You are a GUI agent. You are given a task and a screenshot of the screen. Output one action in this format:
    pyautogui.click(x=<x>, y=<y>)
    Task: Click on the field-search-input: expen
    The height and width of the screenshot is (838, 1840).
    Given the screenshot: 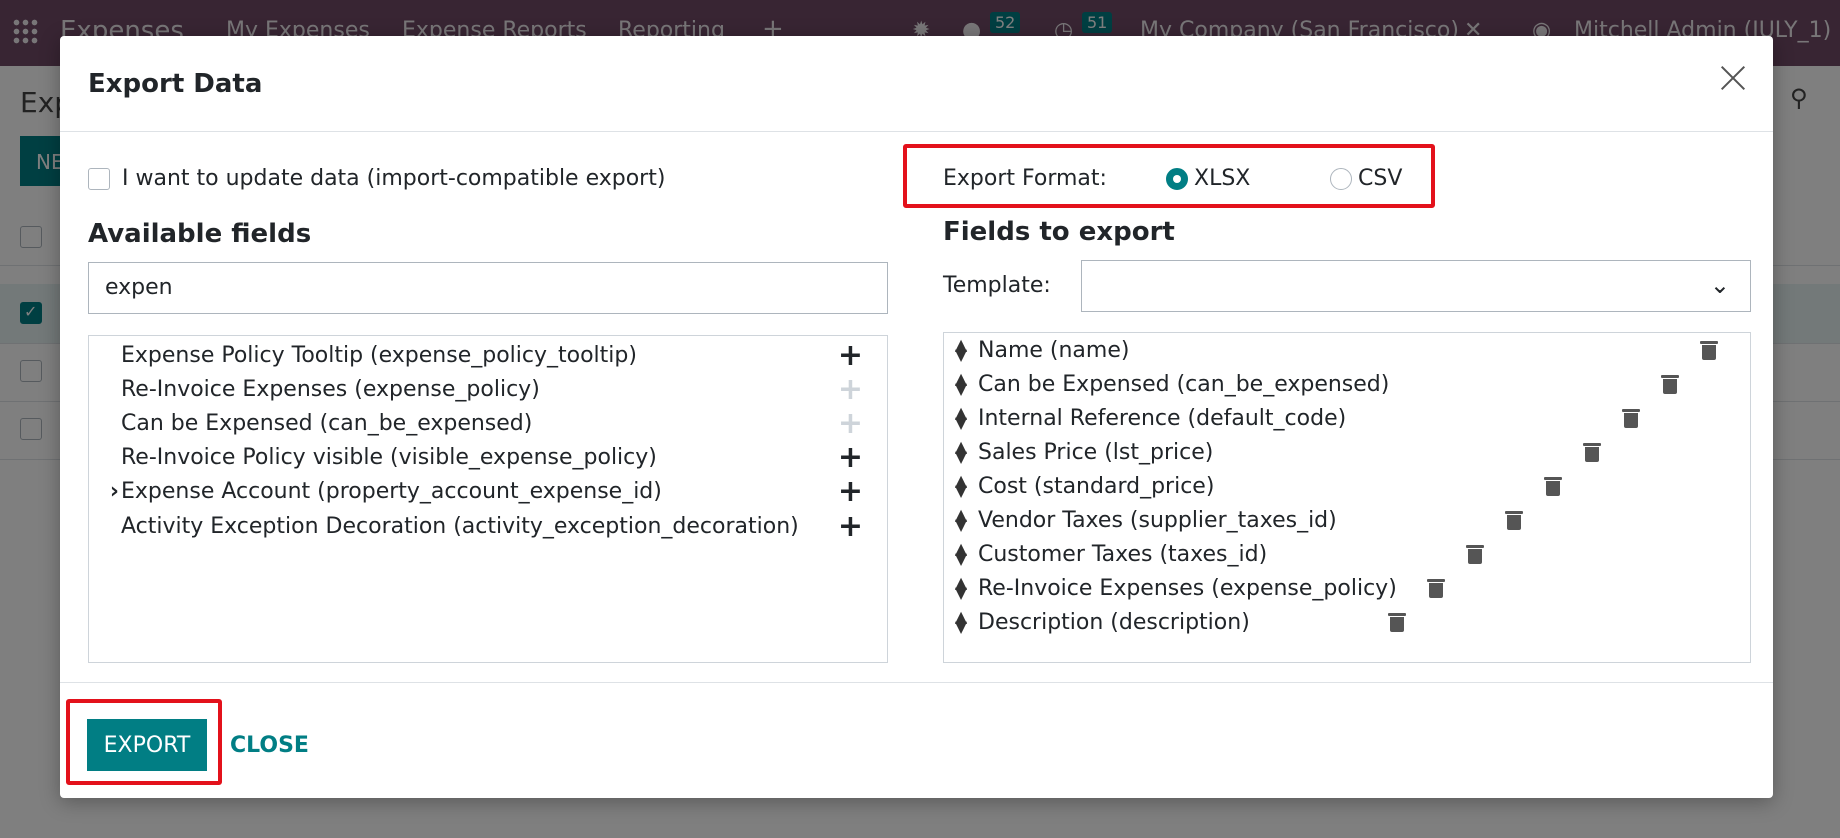 What is the action you would take?
    pyautogui.click(x=488, y=288)
    